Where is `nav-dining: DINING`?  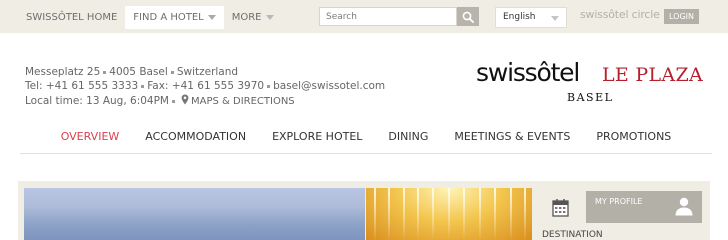 nav-dining: DINING is located at coordinates (408, 137).